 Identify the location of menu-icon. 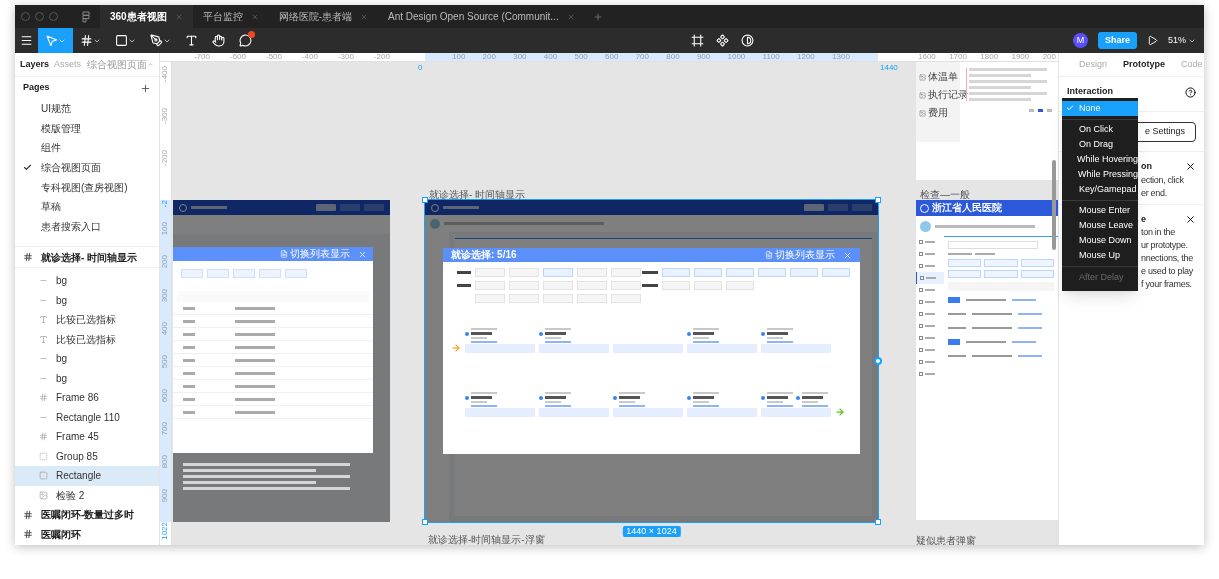
(26, 40).